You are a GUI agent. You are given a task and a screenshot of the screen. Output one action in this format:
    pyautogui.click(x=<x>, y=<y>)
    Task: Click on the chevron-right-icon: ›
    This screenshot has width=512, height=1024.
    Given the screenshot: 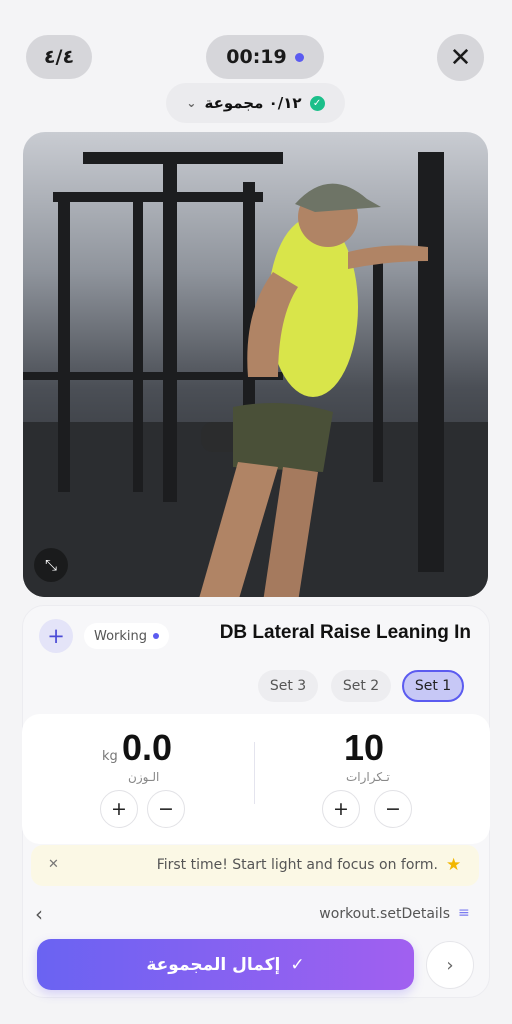 What is the action you would take?
    pyautogui.click(x=450, y=965)
    